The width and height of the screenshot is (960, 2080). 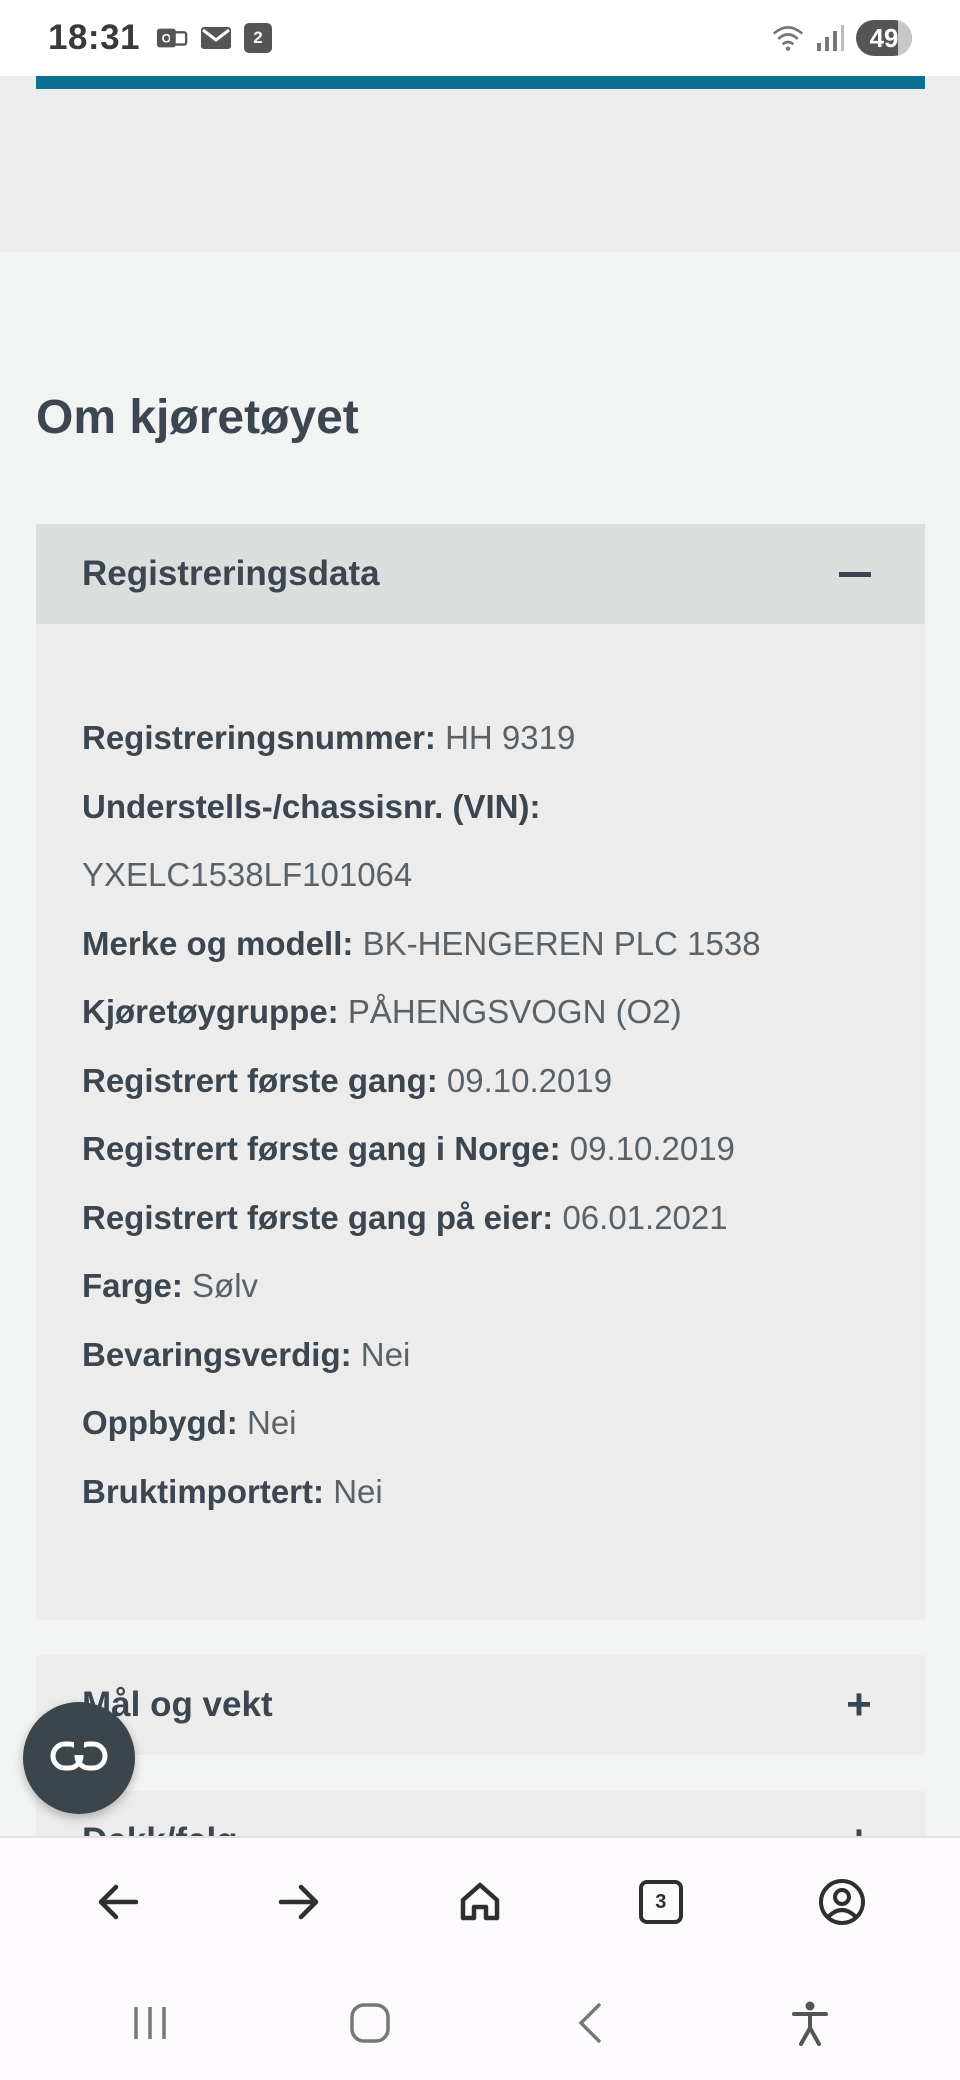 I want to click on tabs-icon: 3, so click(x=660, y=1902).